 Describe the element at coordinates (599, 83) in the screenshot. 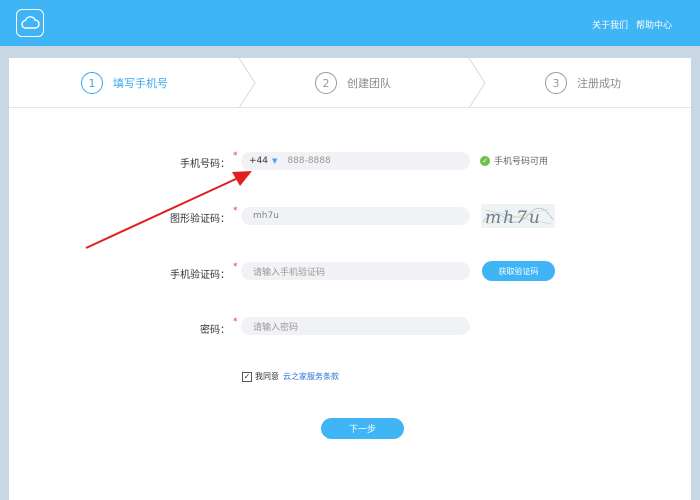

I see `step-3-label: 注册成功` at that location.